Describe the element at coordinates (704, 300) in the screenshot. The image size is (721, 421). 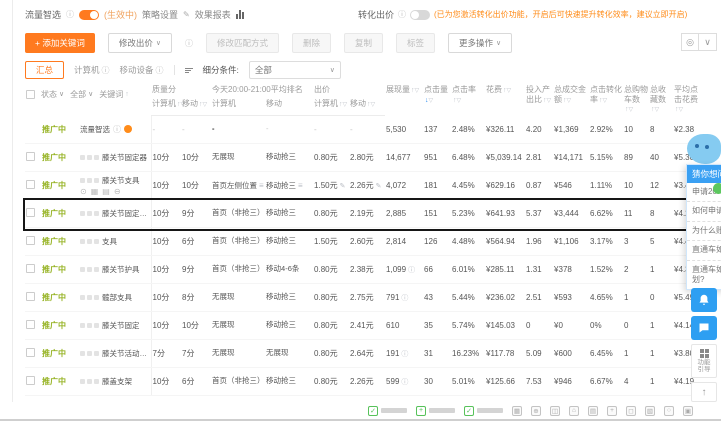
I see `notifications-button` at that location.